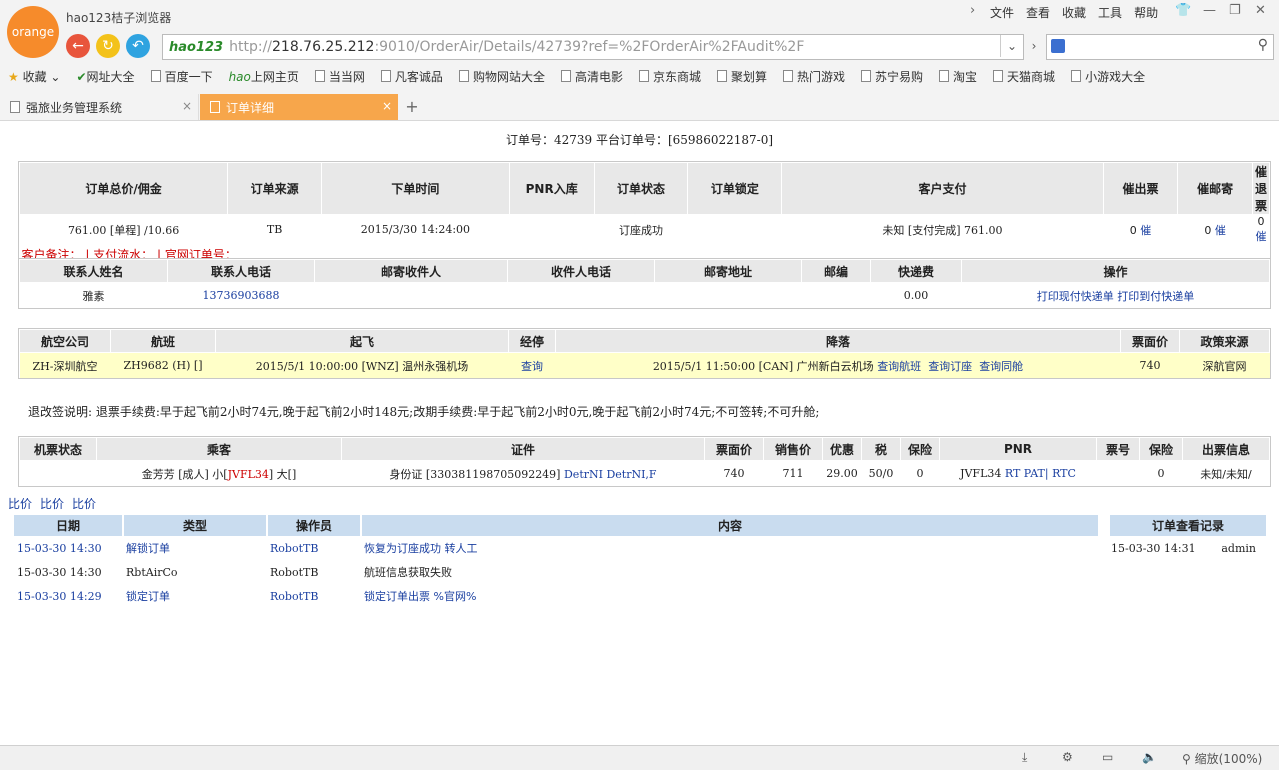  I want to click on go-icon: ›, so click(1034, 46).